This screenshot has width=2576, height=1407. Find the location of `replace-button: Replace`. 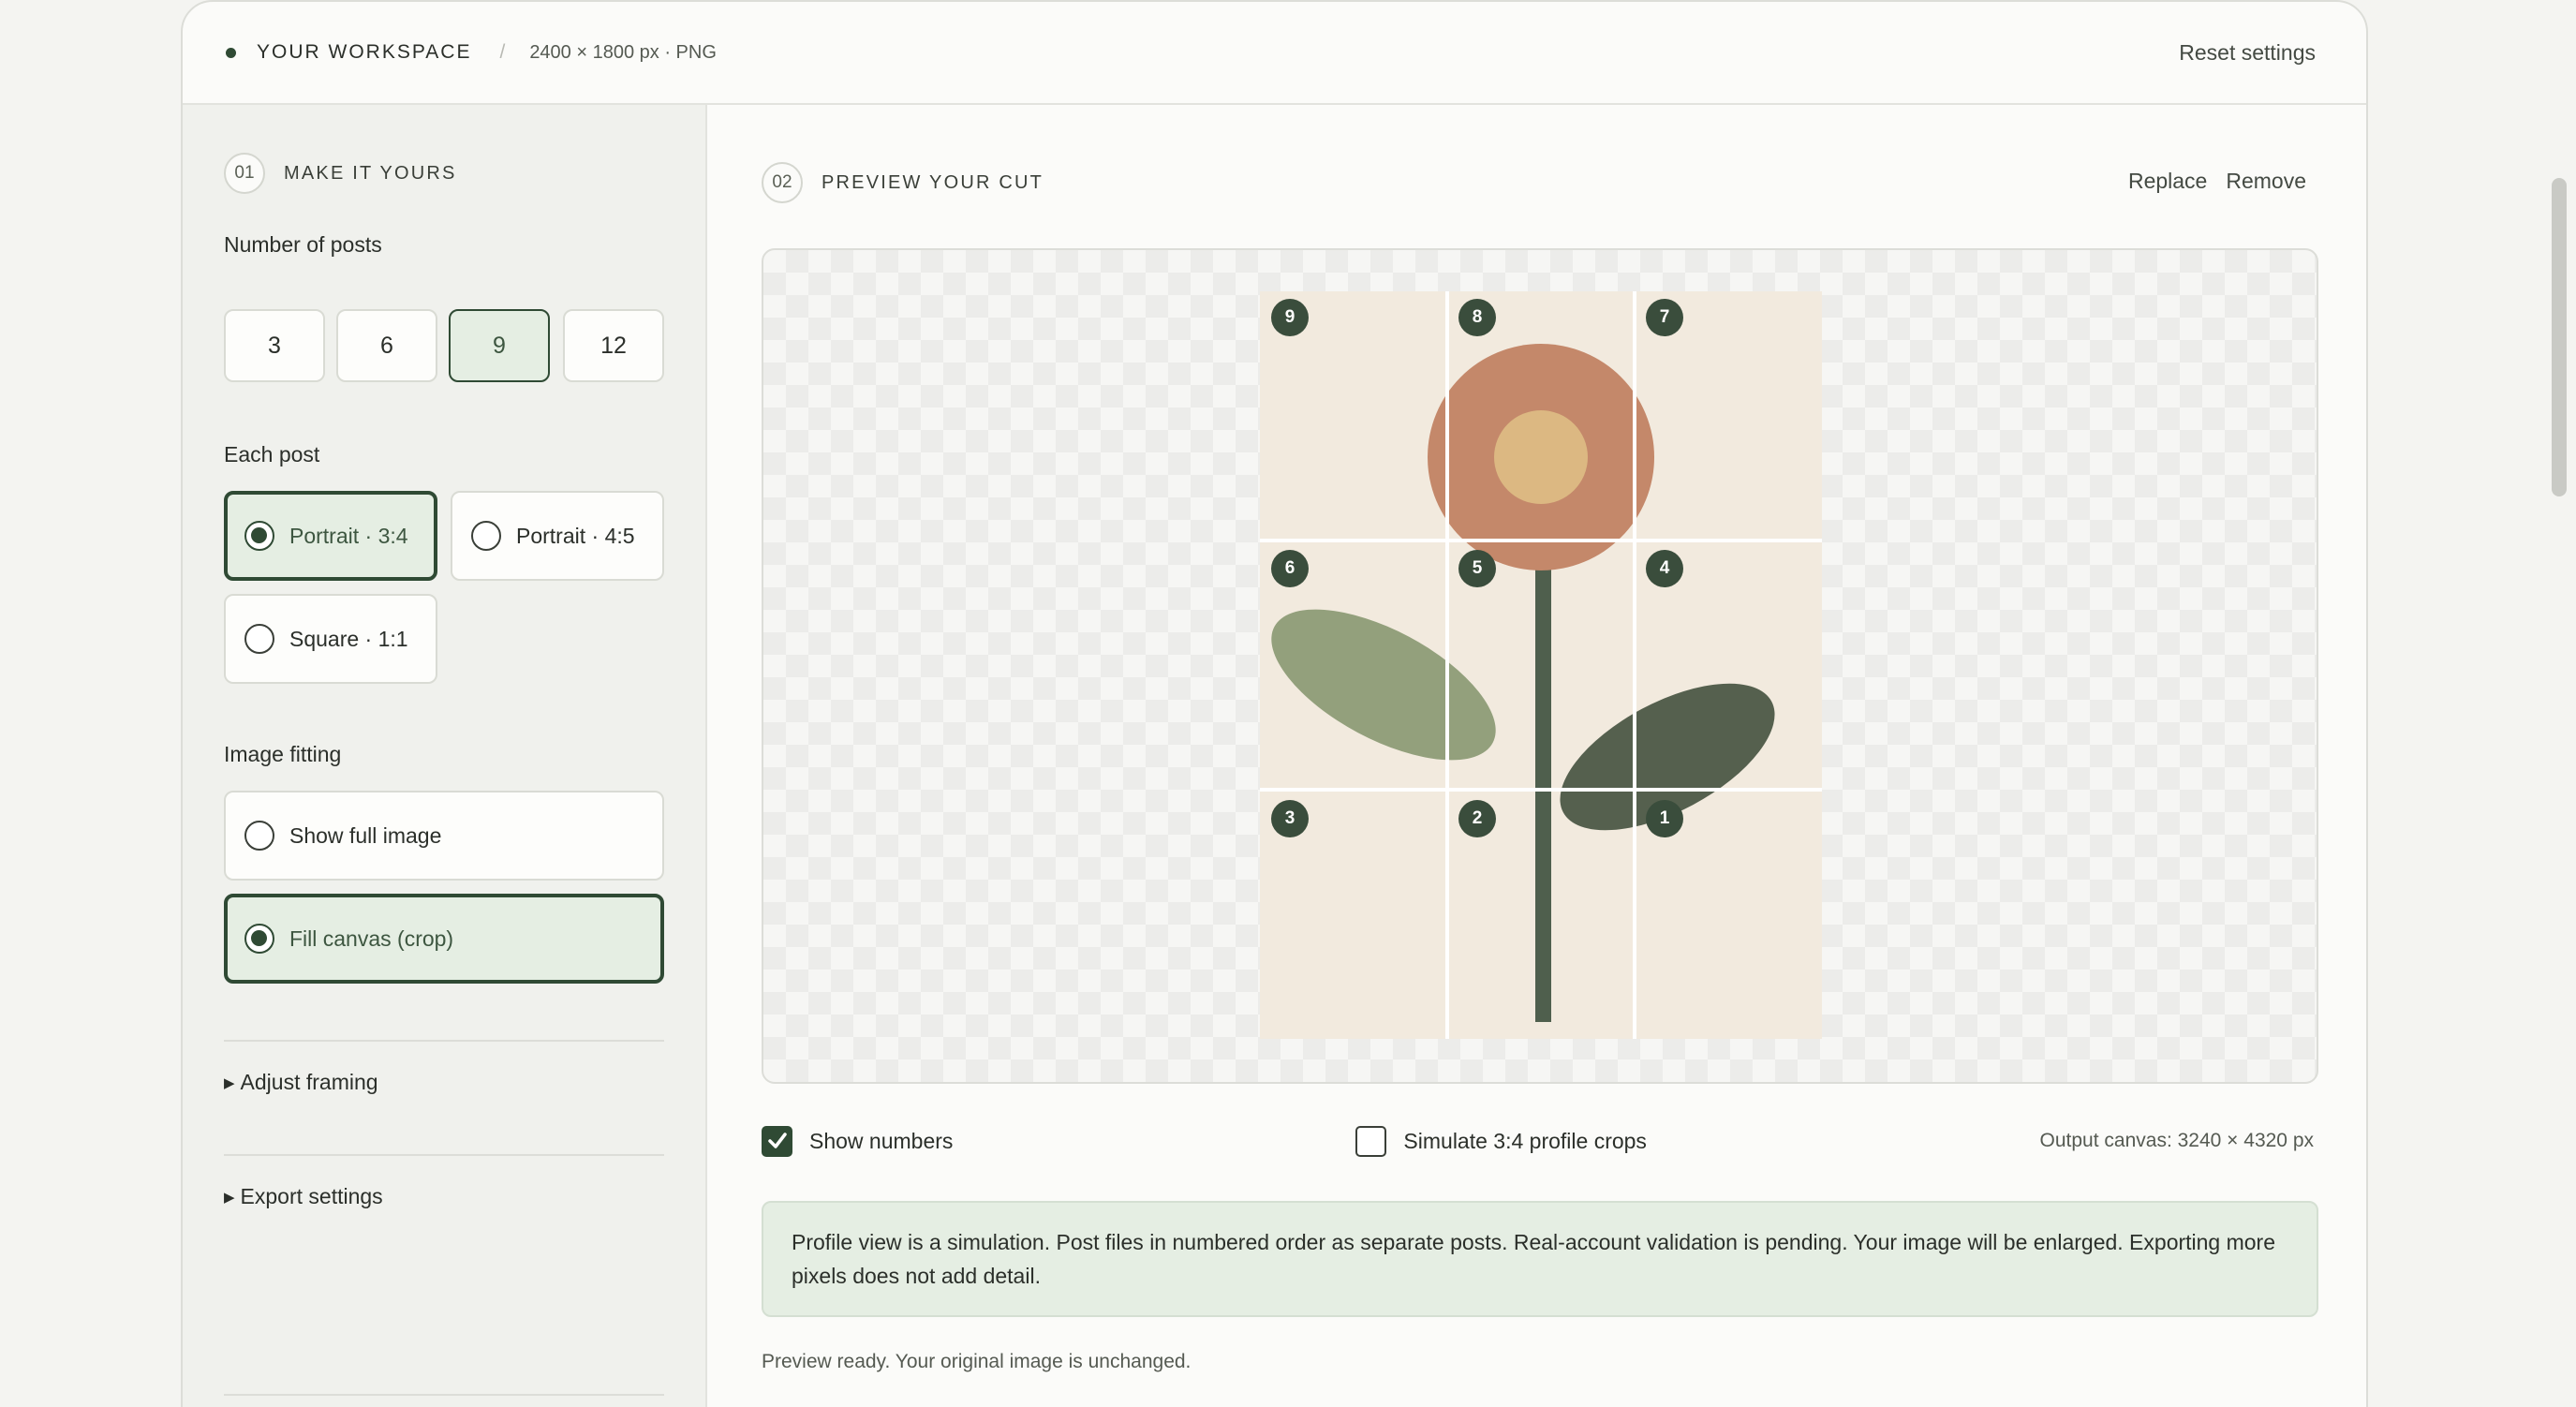

replace-button: Replace is located at coordinates (2167, 181).